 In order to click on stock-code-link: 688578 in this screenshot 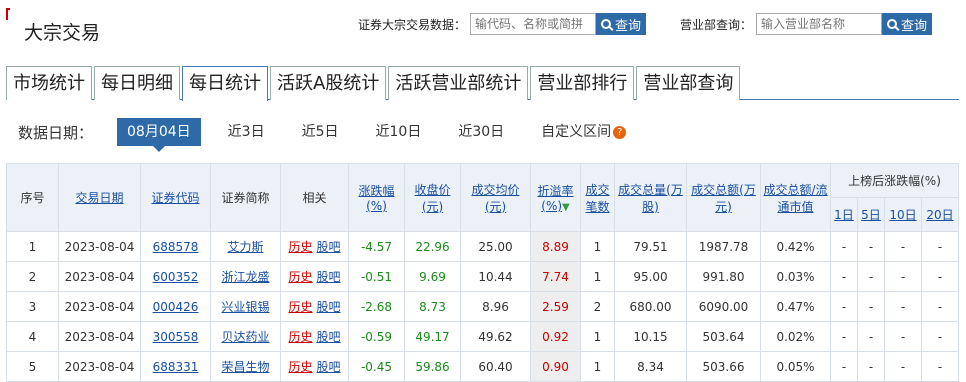, I will do `click(176, 247)`.